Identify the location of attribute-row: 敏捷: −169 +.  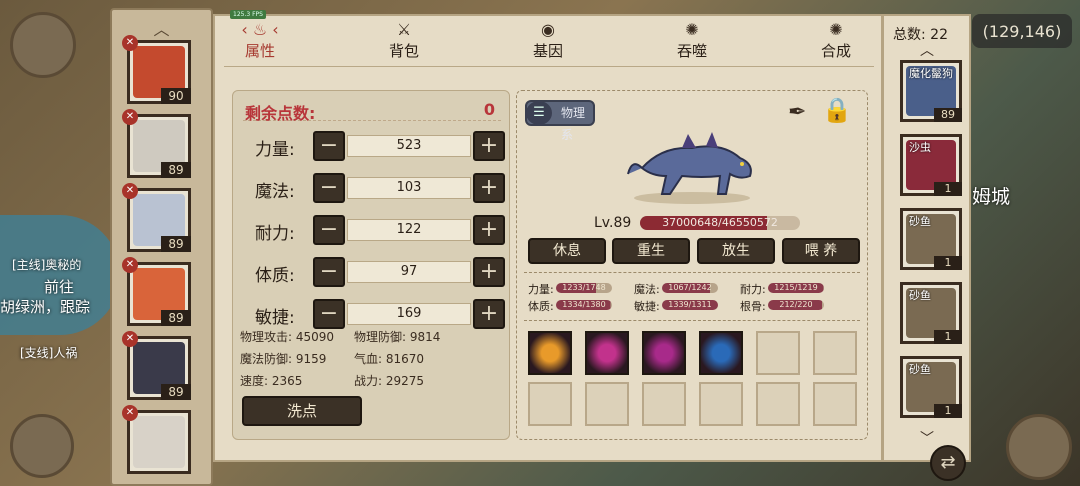
(372, 314).